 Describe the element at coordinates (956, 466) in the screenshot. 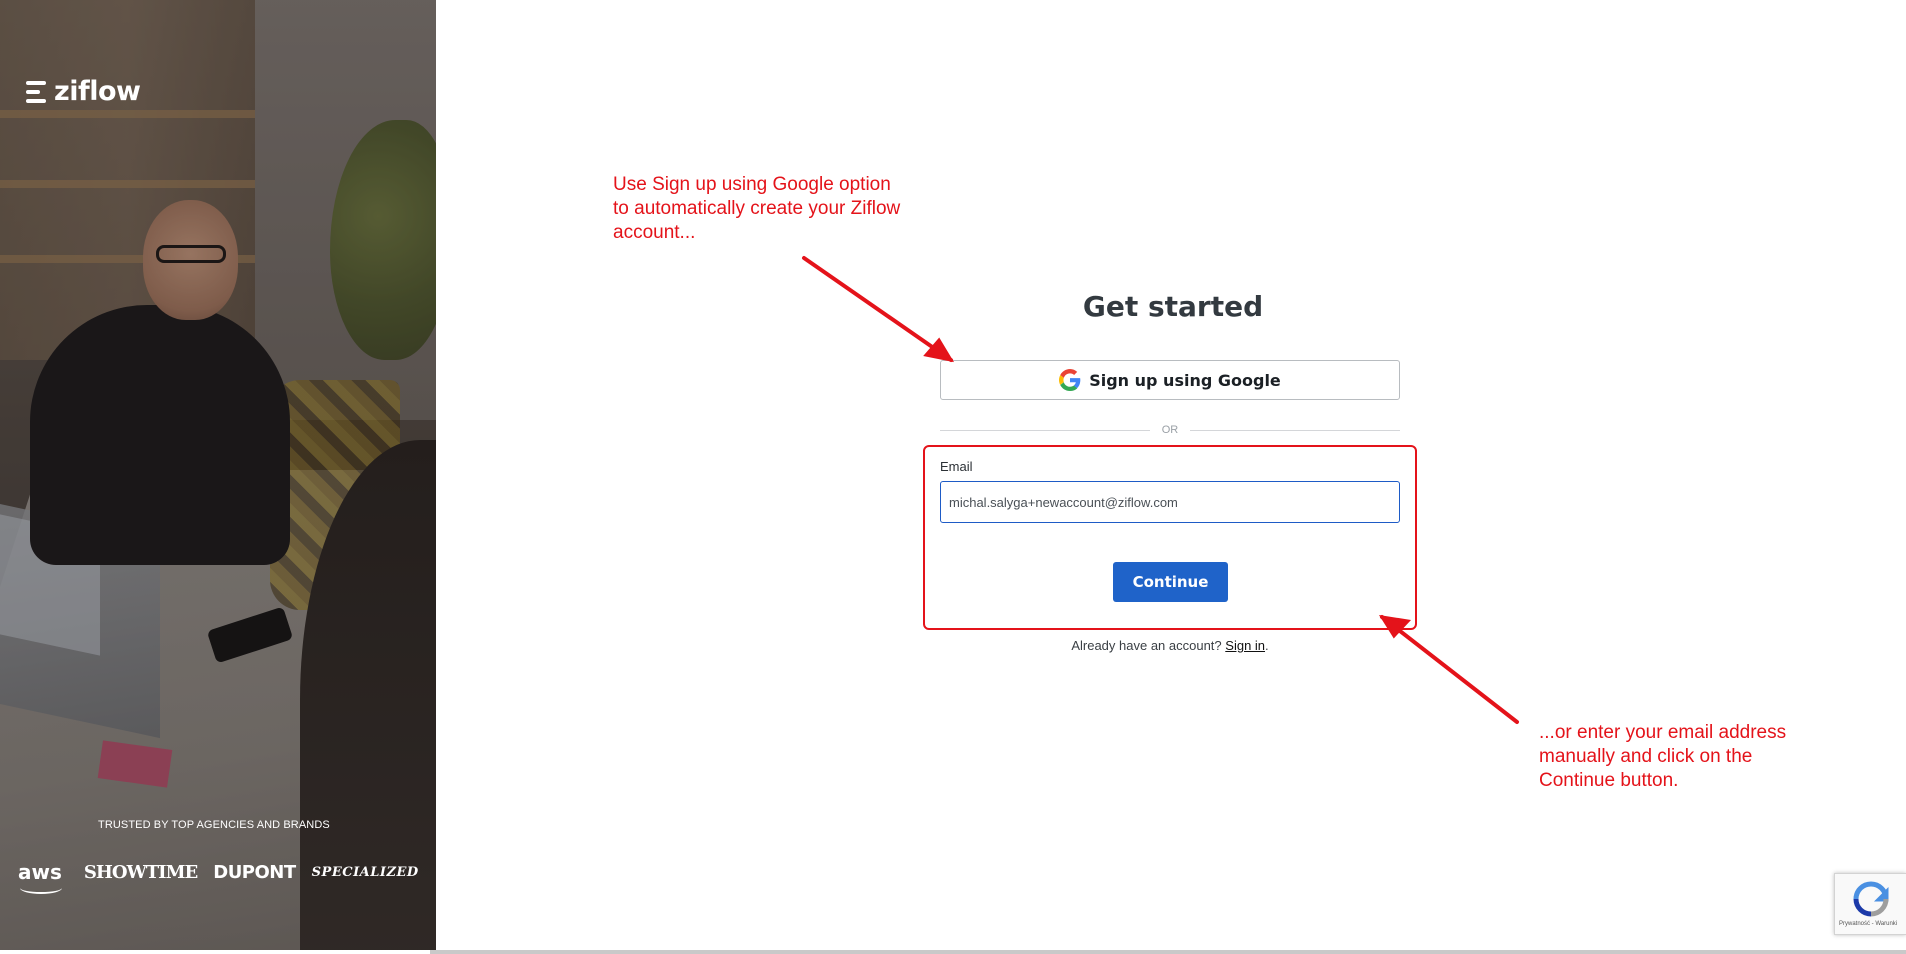

I see `email-label: Email` at that location.